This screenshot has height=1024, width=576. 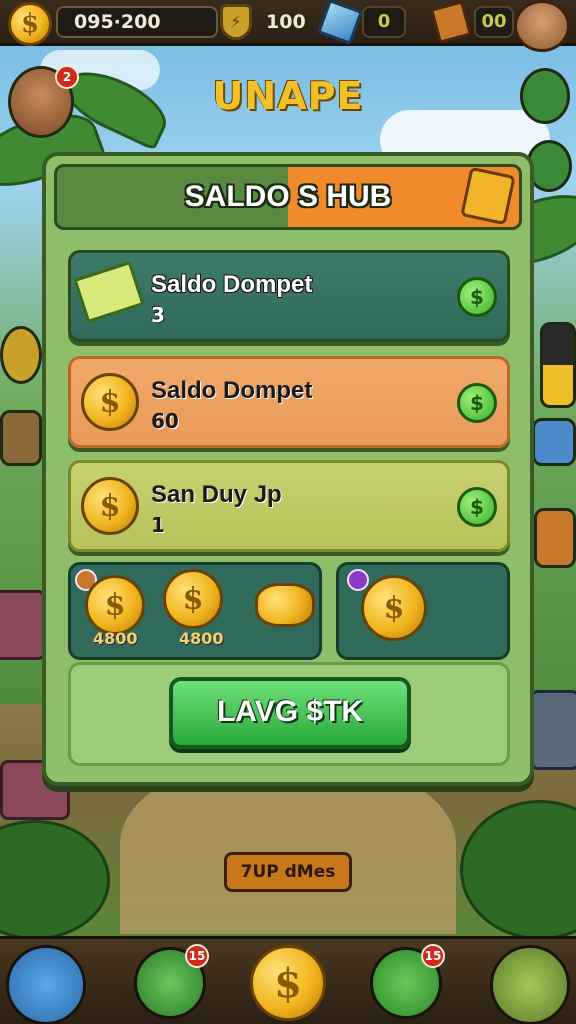 What do you see at coordinates (384, 22) in the screenshot?
I see `gem-count: 0` at bounding box center [384, 22].